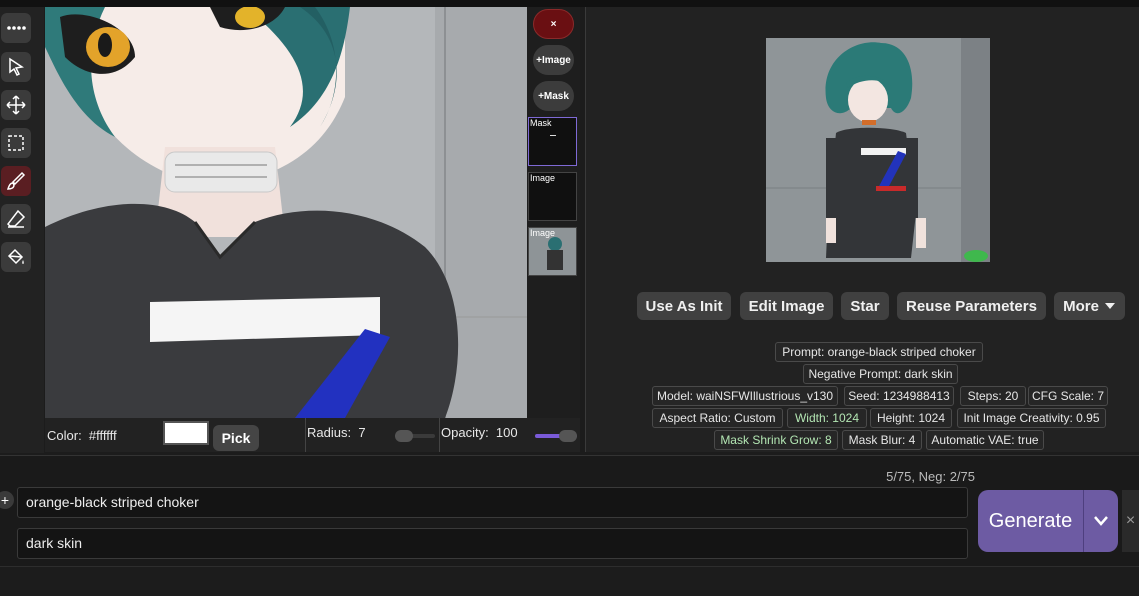 Image resolution: width=1139 pixels, height=596 pixels. What do you see at coordinates (553, 24) in the screenshot?
I see `close-layer-button: ×` at bounding box center [553, 24].